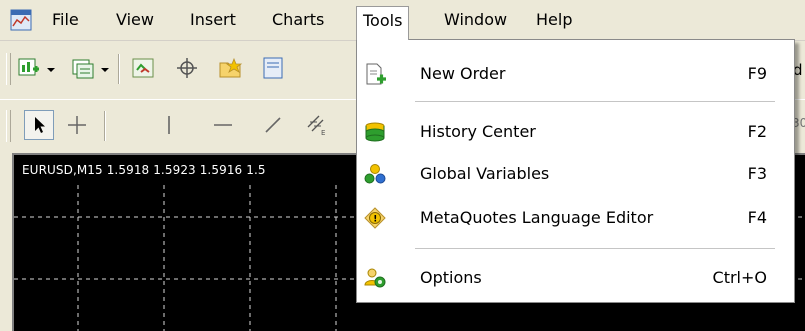 Image resolution: width=805 pixels, height=331 pixels. Describe the element at coordinates (213, 20) in the screenshot. I see `menu-insert: Insert` at that location.